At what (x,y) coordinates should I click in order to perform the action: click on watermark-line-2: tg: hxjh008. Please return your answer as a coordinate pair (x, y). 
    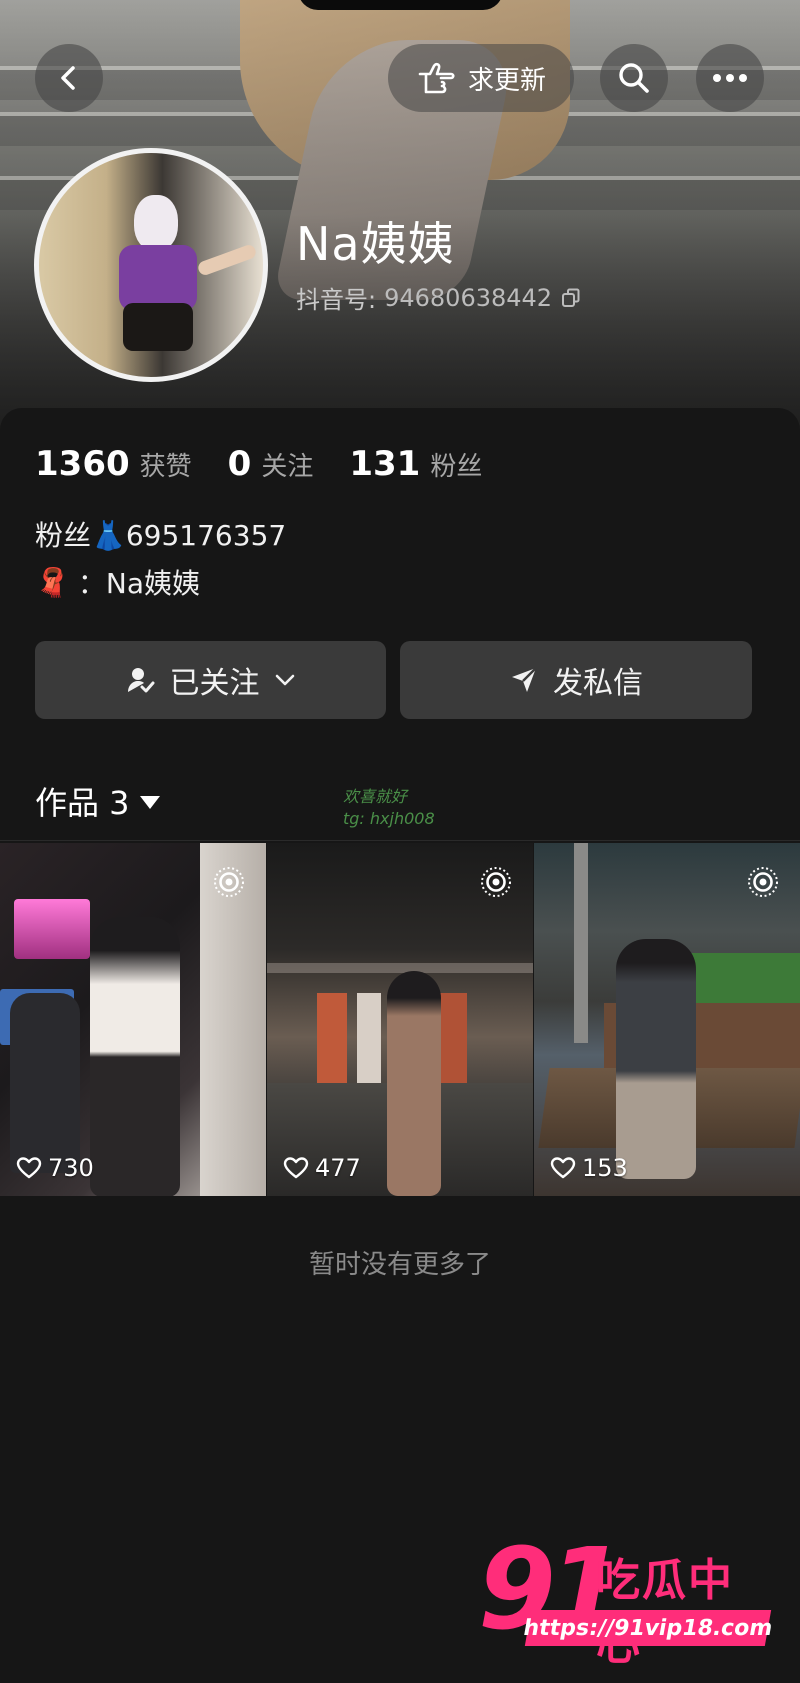
    Looking at the image, I should click on (389, 818).